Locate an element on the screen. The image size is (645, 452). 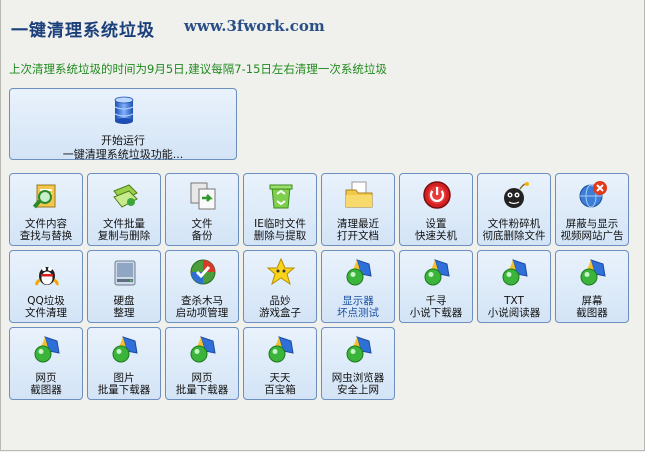
tool-label-1: 硬盘 is located at coordinates (124, 301).